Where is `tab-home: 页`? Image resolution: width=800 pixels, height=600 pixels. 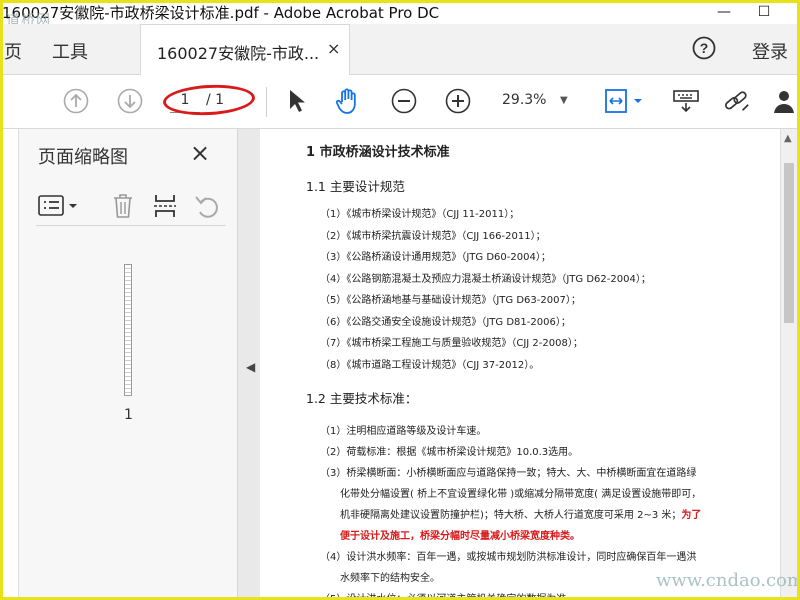
tab-home: 页 is located at coordinates (13, 51).